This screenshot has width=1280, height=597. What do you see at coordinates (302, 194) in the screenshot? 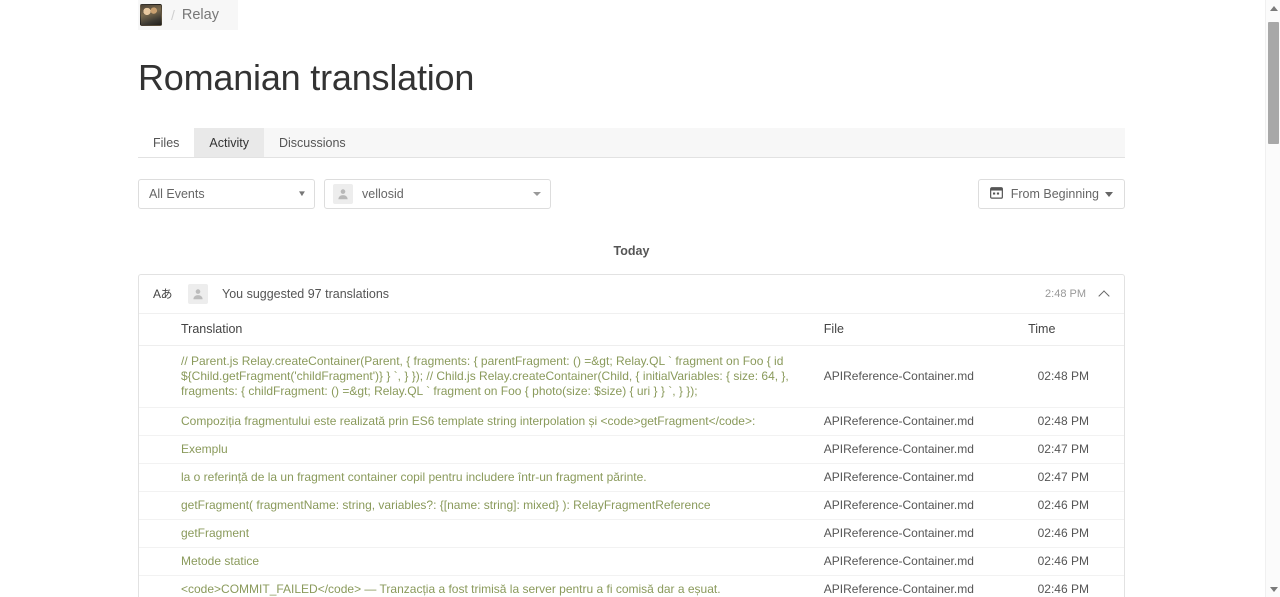
I see `caret-down-icon: ▼` at bounding box center [302, 194].